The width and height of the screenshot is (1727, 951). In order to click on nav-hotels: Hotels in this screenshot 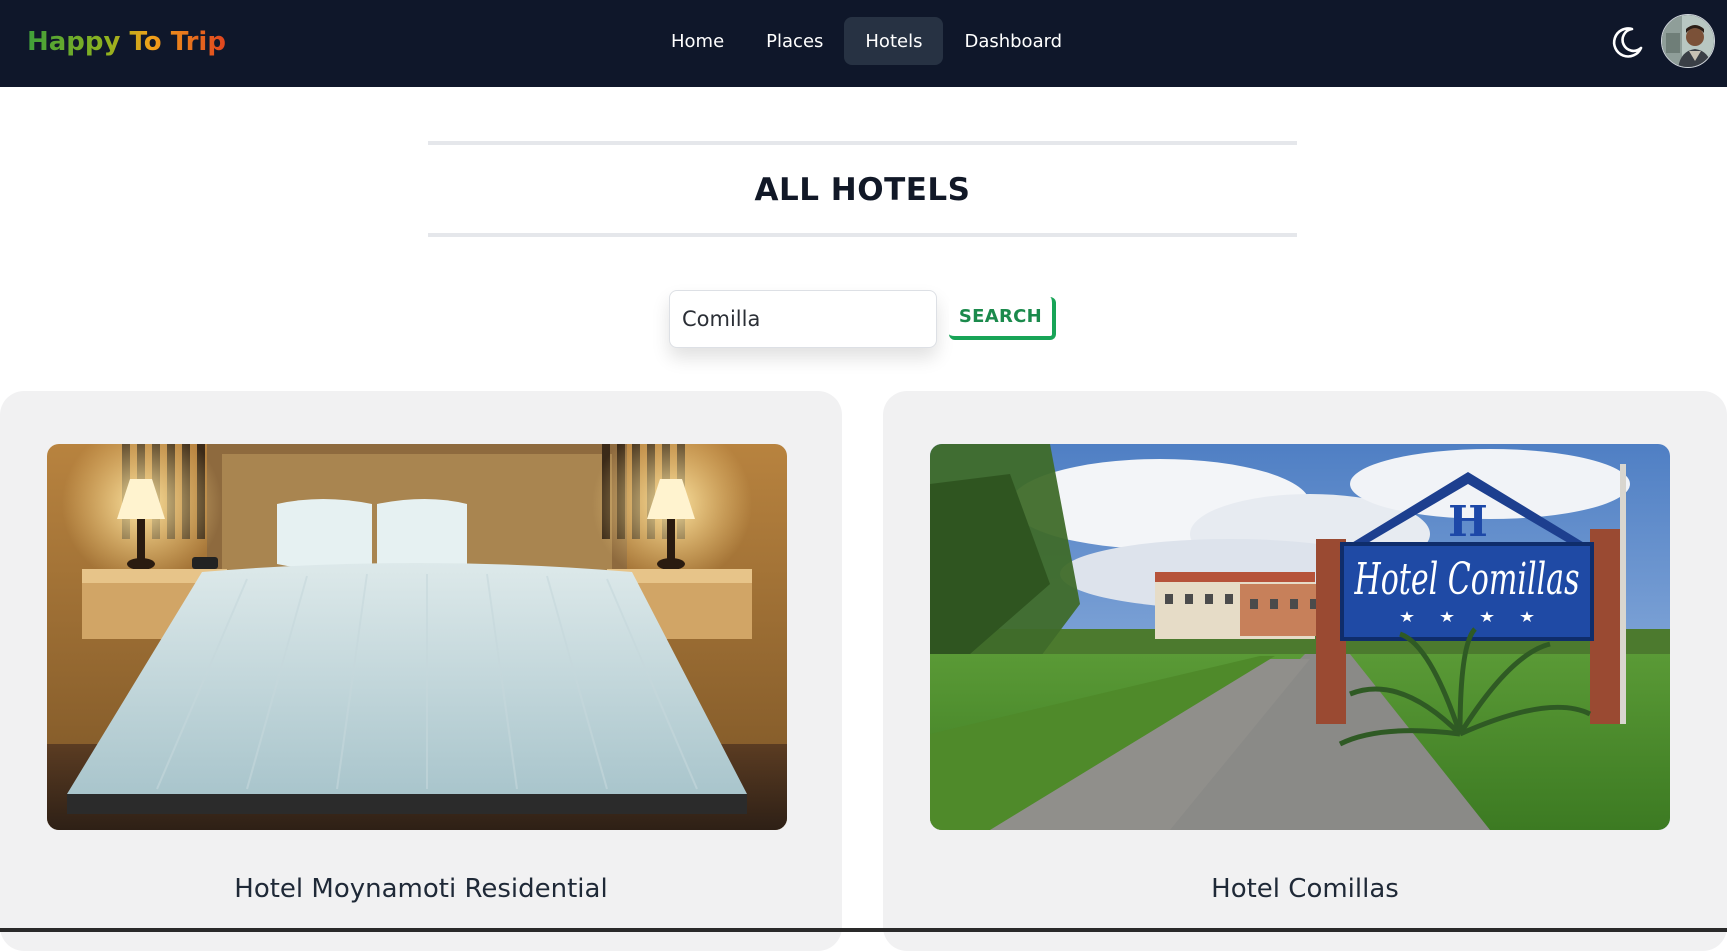, I will do `click(894, 41)`.